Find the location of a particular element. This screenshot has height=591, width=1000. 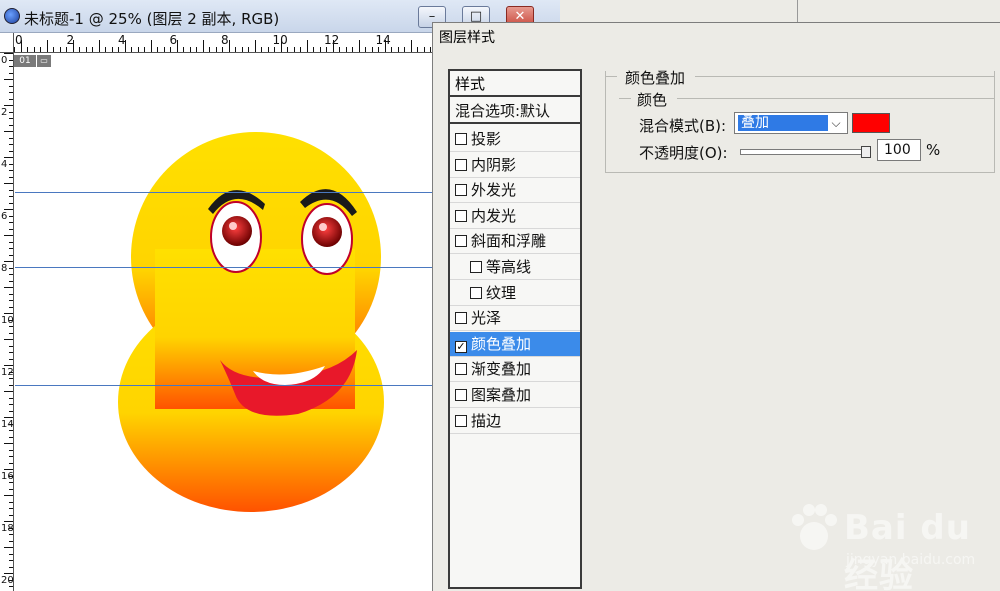

dialog-title: 图层样式 is located at coordinates (467, 38).